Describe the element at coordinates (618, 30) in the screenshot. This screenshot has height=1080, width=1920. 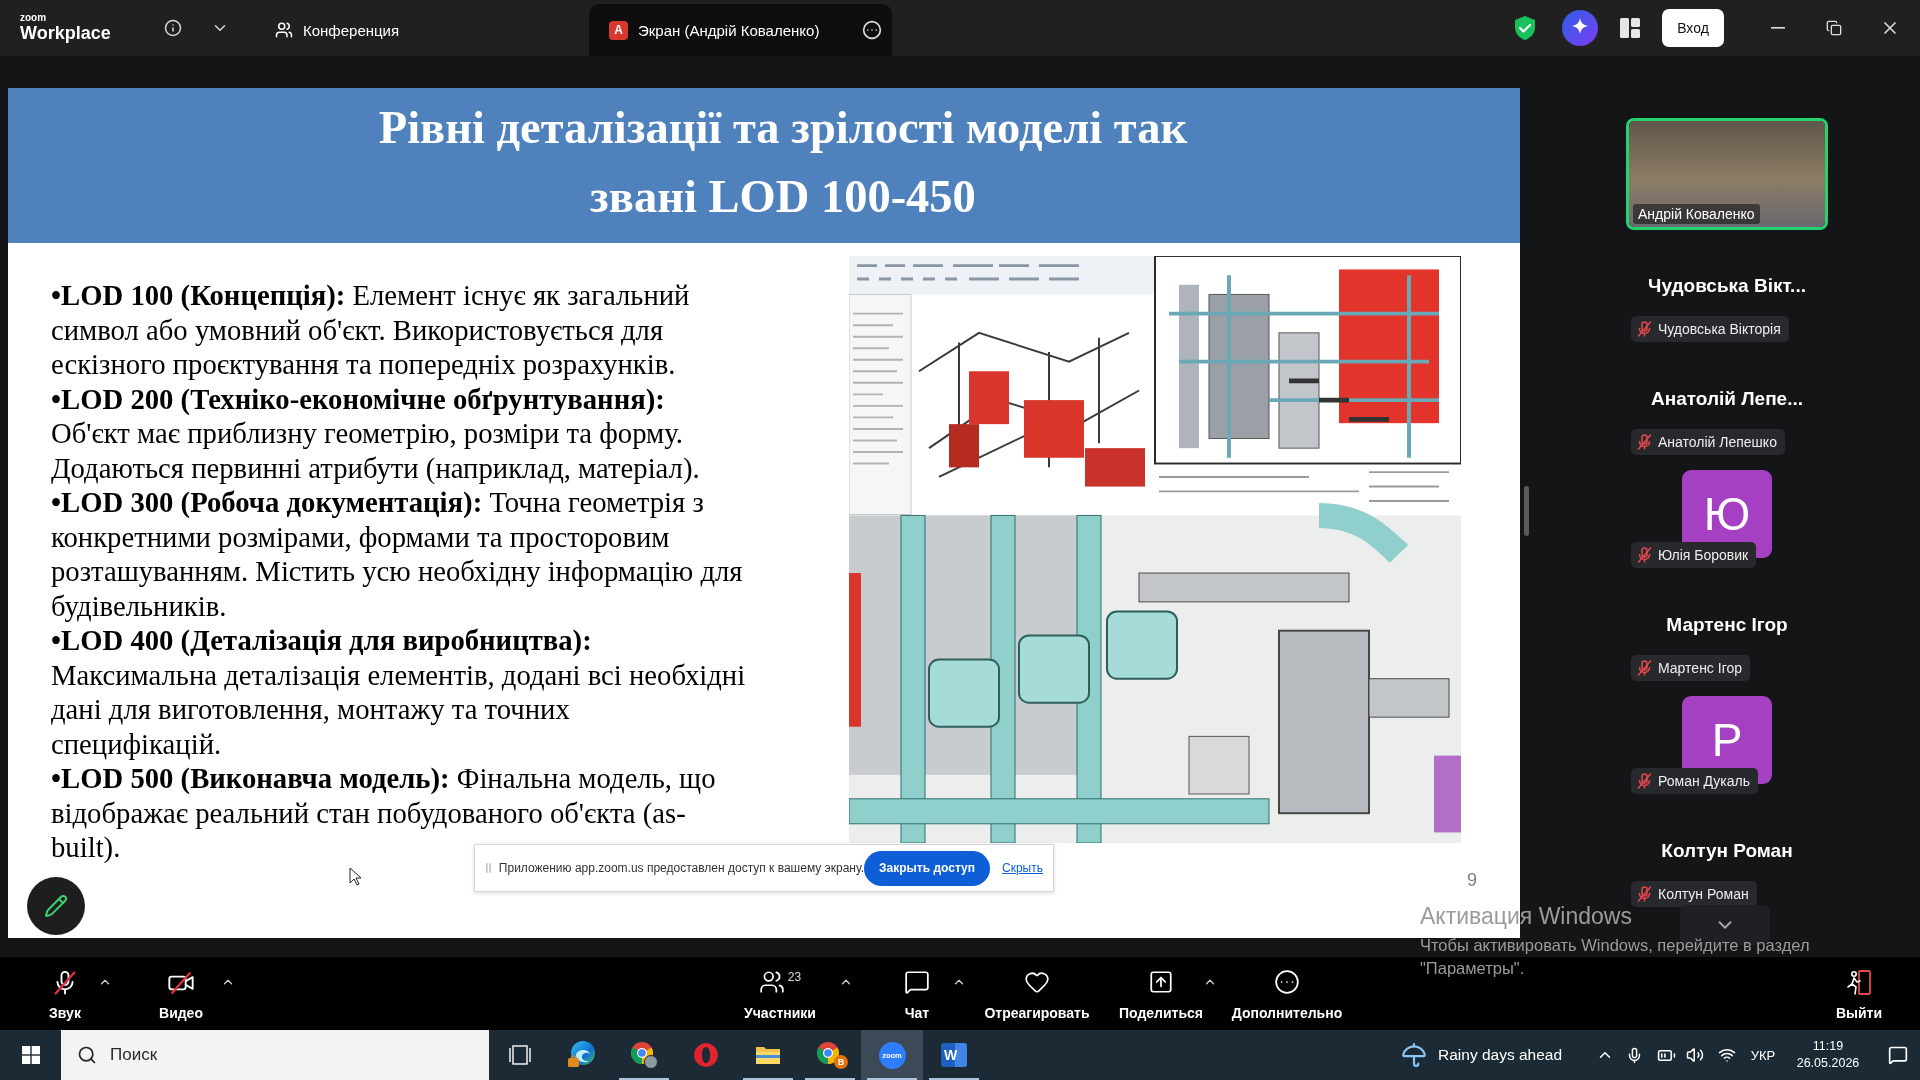
I see `initial-badge: А` at that location.